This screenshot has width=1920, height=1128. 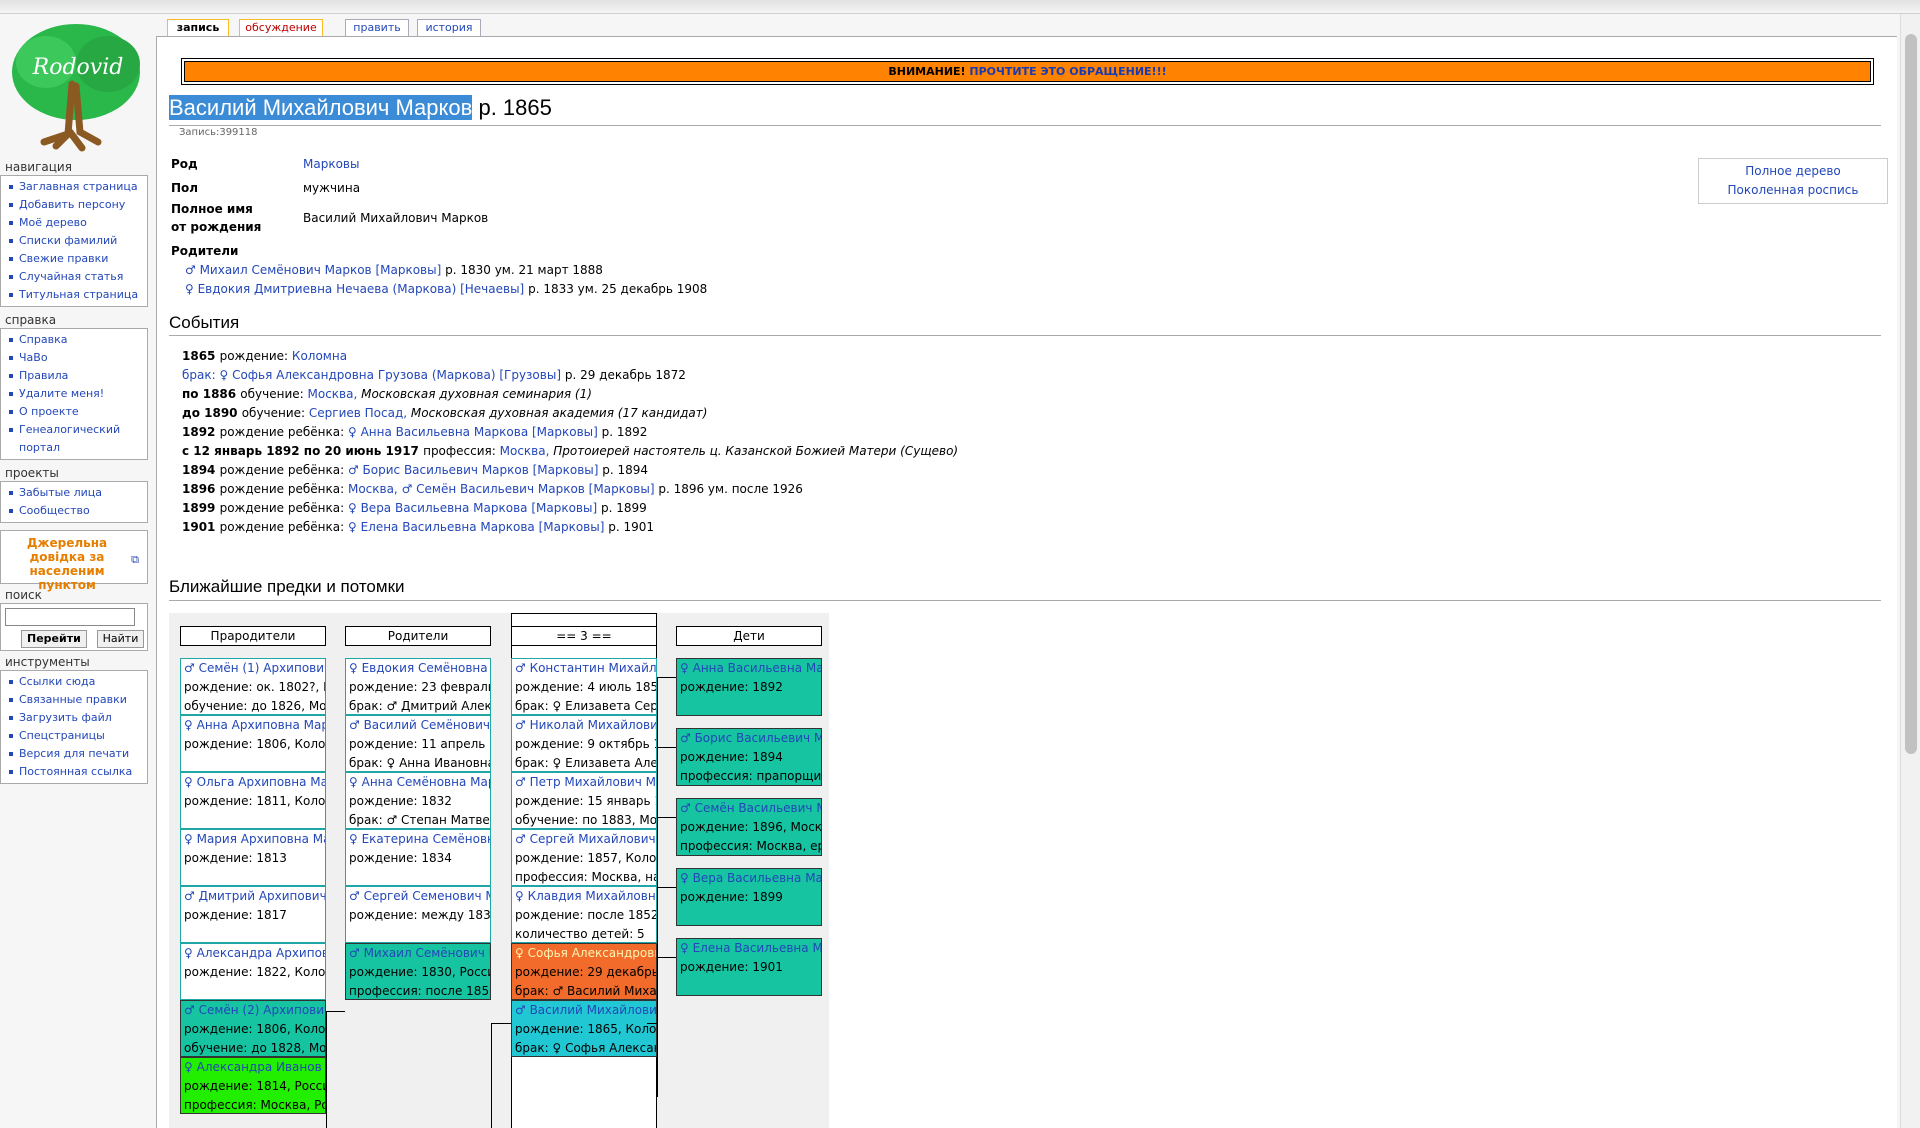 What do you see at coordinates (75, 682) in the screenshot?
I see `sidebar-item-tools-0: Ссылки сюда` at bounding box center [75, 682].